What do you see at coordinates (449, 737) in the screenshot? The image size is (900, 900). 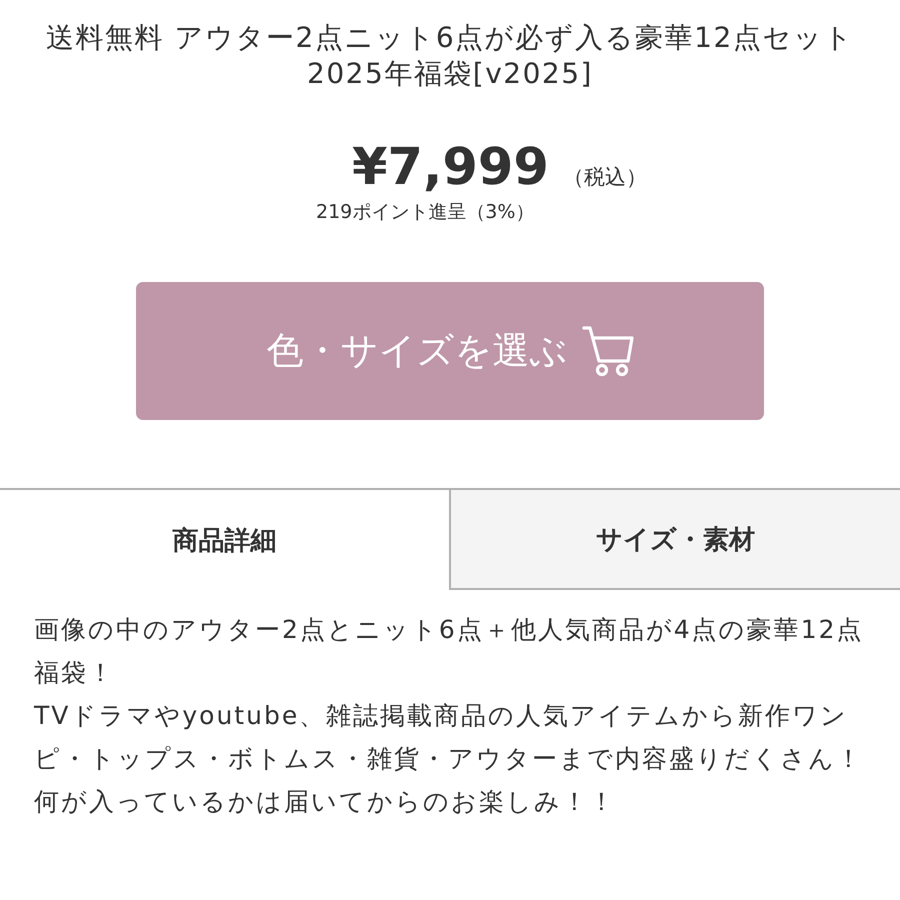 I see `description-text: TVドラマやyoutube、雑誌掲載商品の人気アイテムから新作ワンピ・トップス・ボトムス・雑貨・アウターまで内容盛りだくさん！` at bounding box center [449, 737].